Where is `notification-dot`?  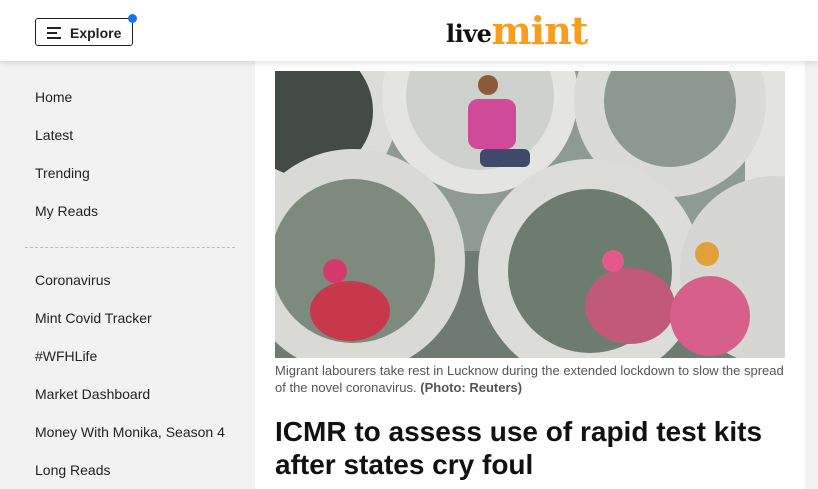
notification-dot is located at coordinates (132, 18).